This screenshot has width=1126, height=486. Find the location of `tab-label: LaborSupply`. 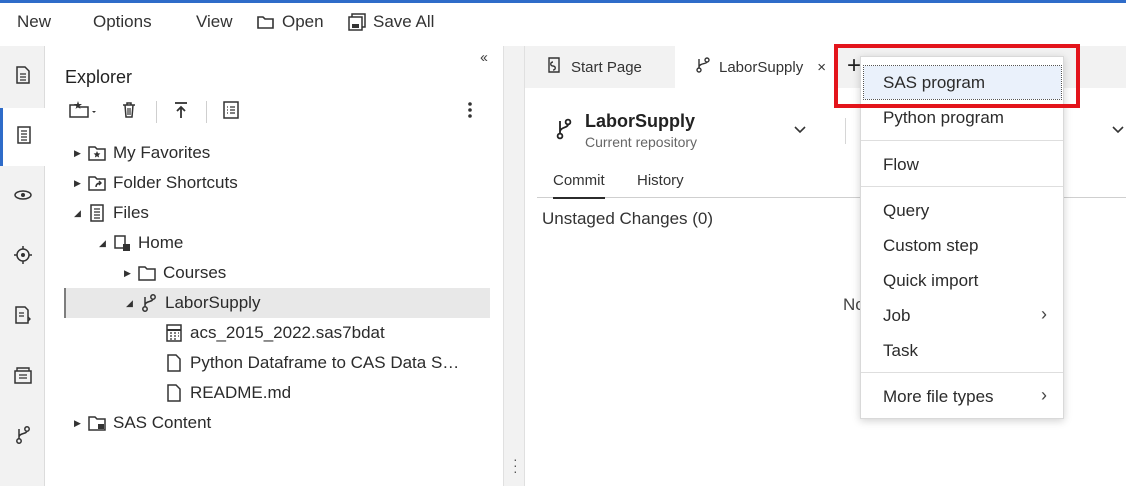

tab-label: LaborSupply is located at coordinates (761, 67).